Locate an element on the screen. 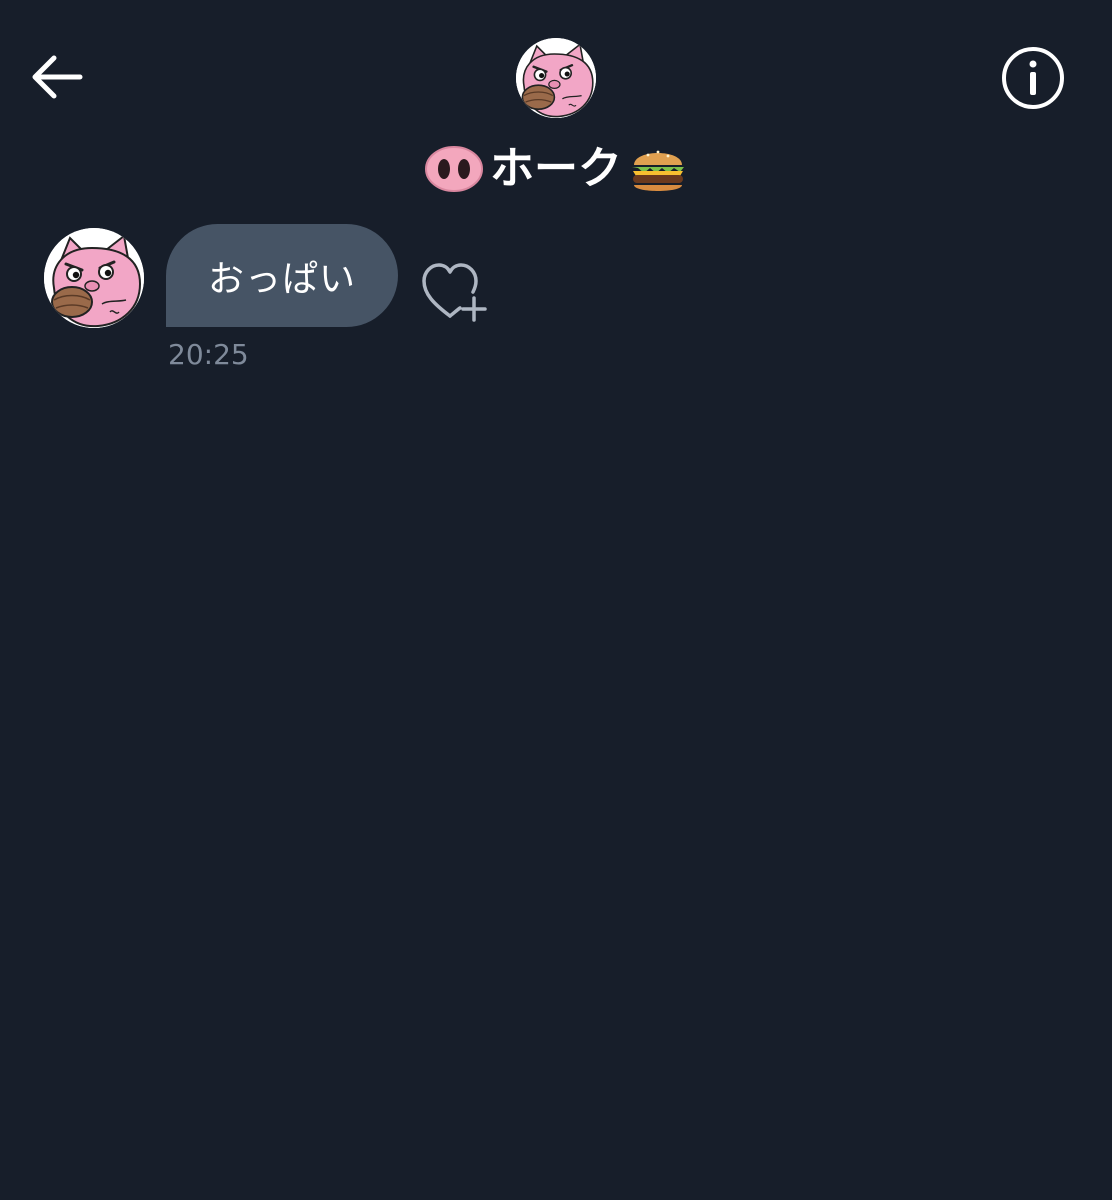  message-timestamp: 20:25 is located at coordinates (208, 354).